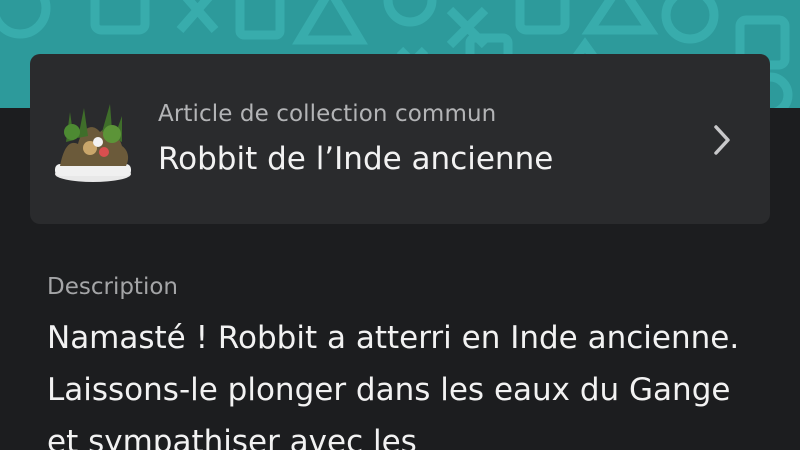  What do you see at coordinates (112, 287) in the screenshot?
I see `description-label: Description` at bounding box center [112, 287].